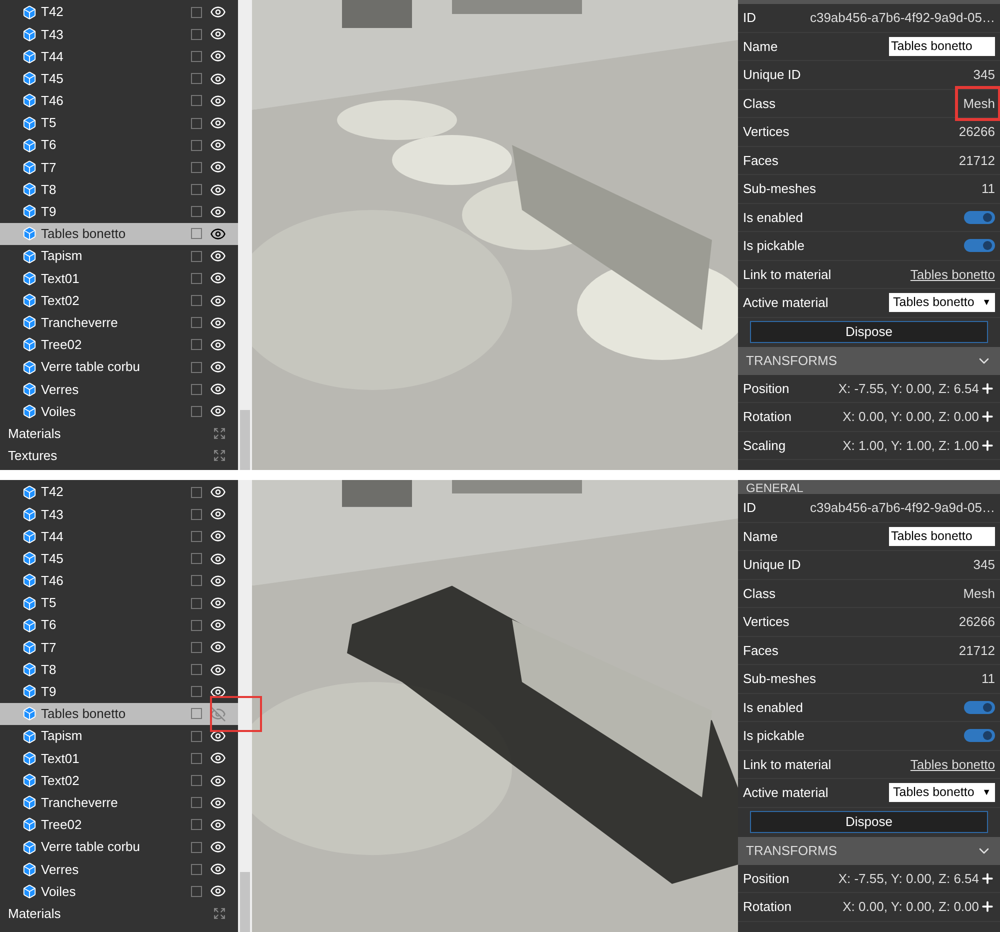 This screenshot has height=932, width=1000. Describe the element at coordinates (952, 764) in the screenshot. I see `material-link: Tables bonetto` at that location.